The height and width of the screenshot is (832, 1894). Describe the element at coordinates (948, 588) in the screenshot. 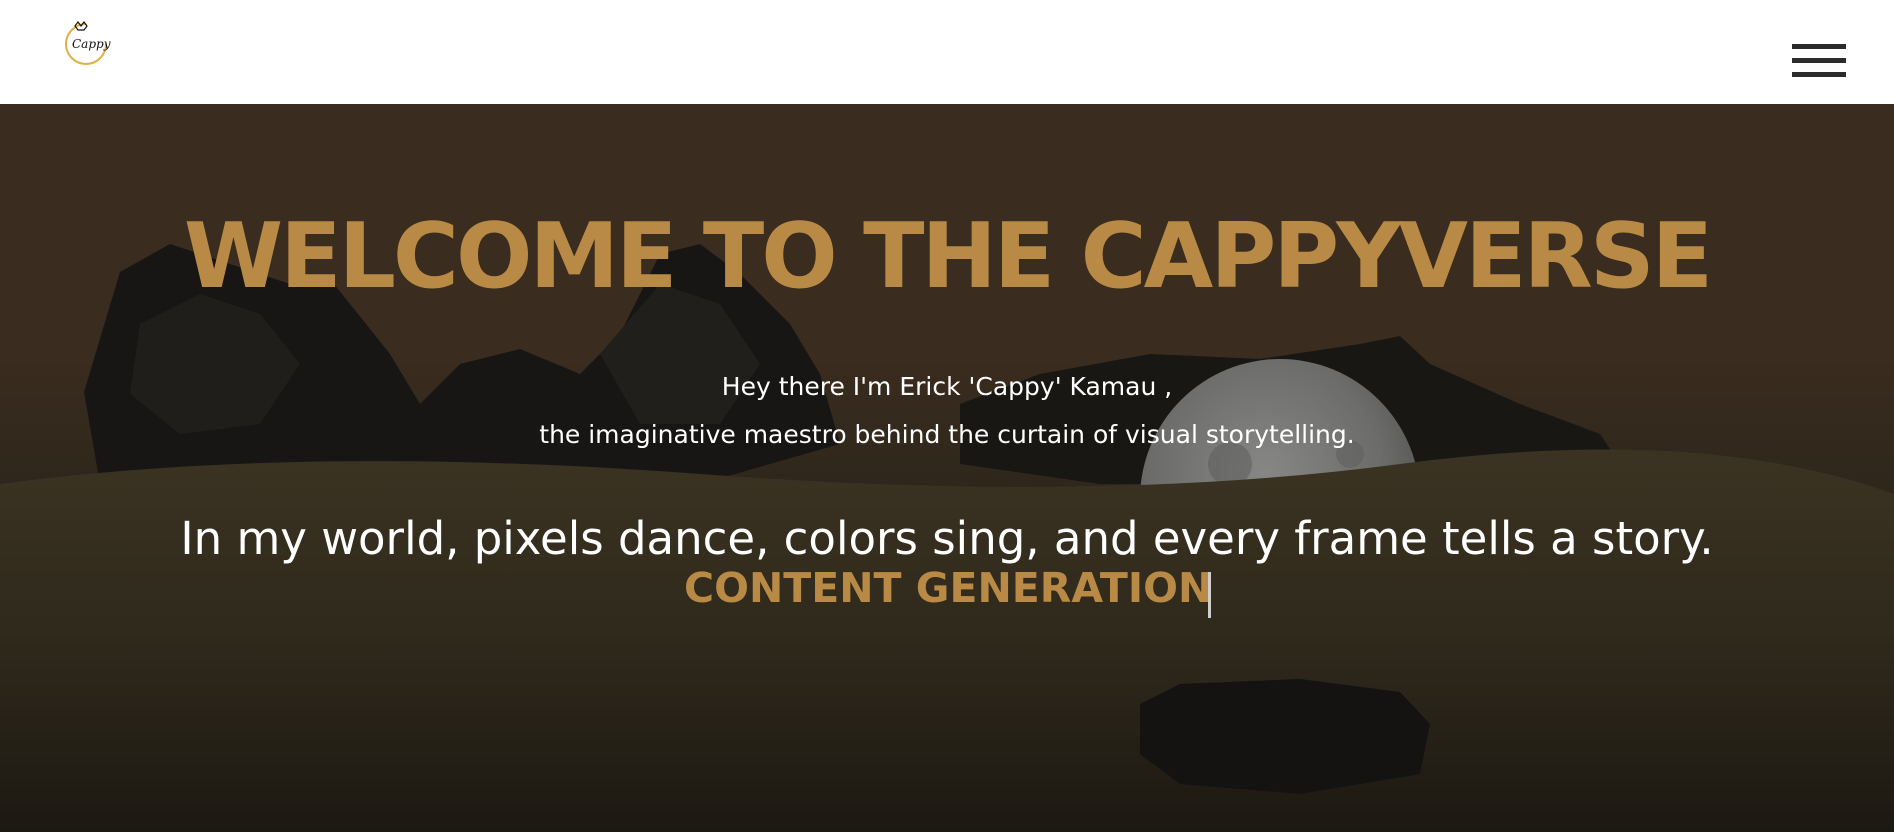

I see `typed-service-text: CONTENT GENERATION` at that location.